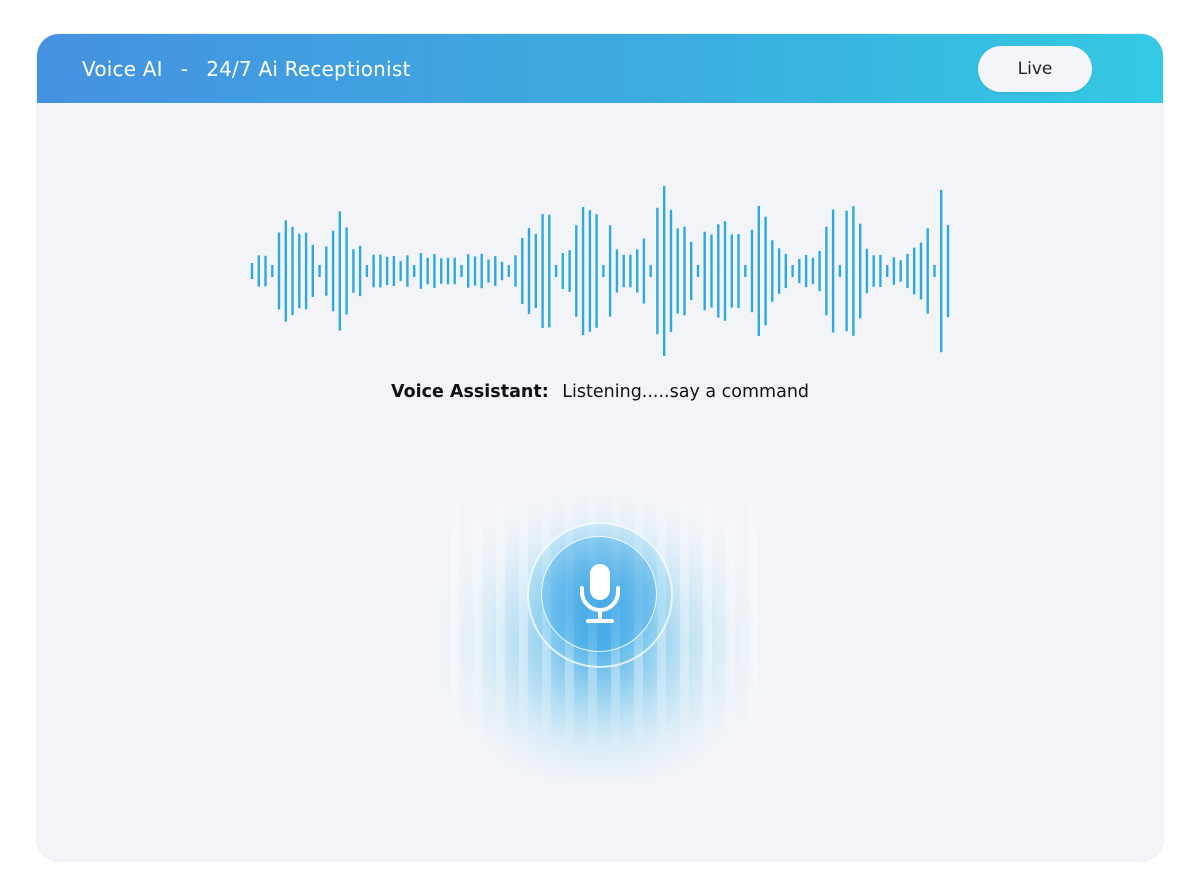 This screenshot has width=1200, height=895. I want to click on header-title: Voice AI - 24/7 Ai Receptionist, so click(246, 68).